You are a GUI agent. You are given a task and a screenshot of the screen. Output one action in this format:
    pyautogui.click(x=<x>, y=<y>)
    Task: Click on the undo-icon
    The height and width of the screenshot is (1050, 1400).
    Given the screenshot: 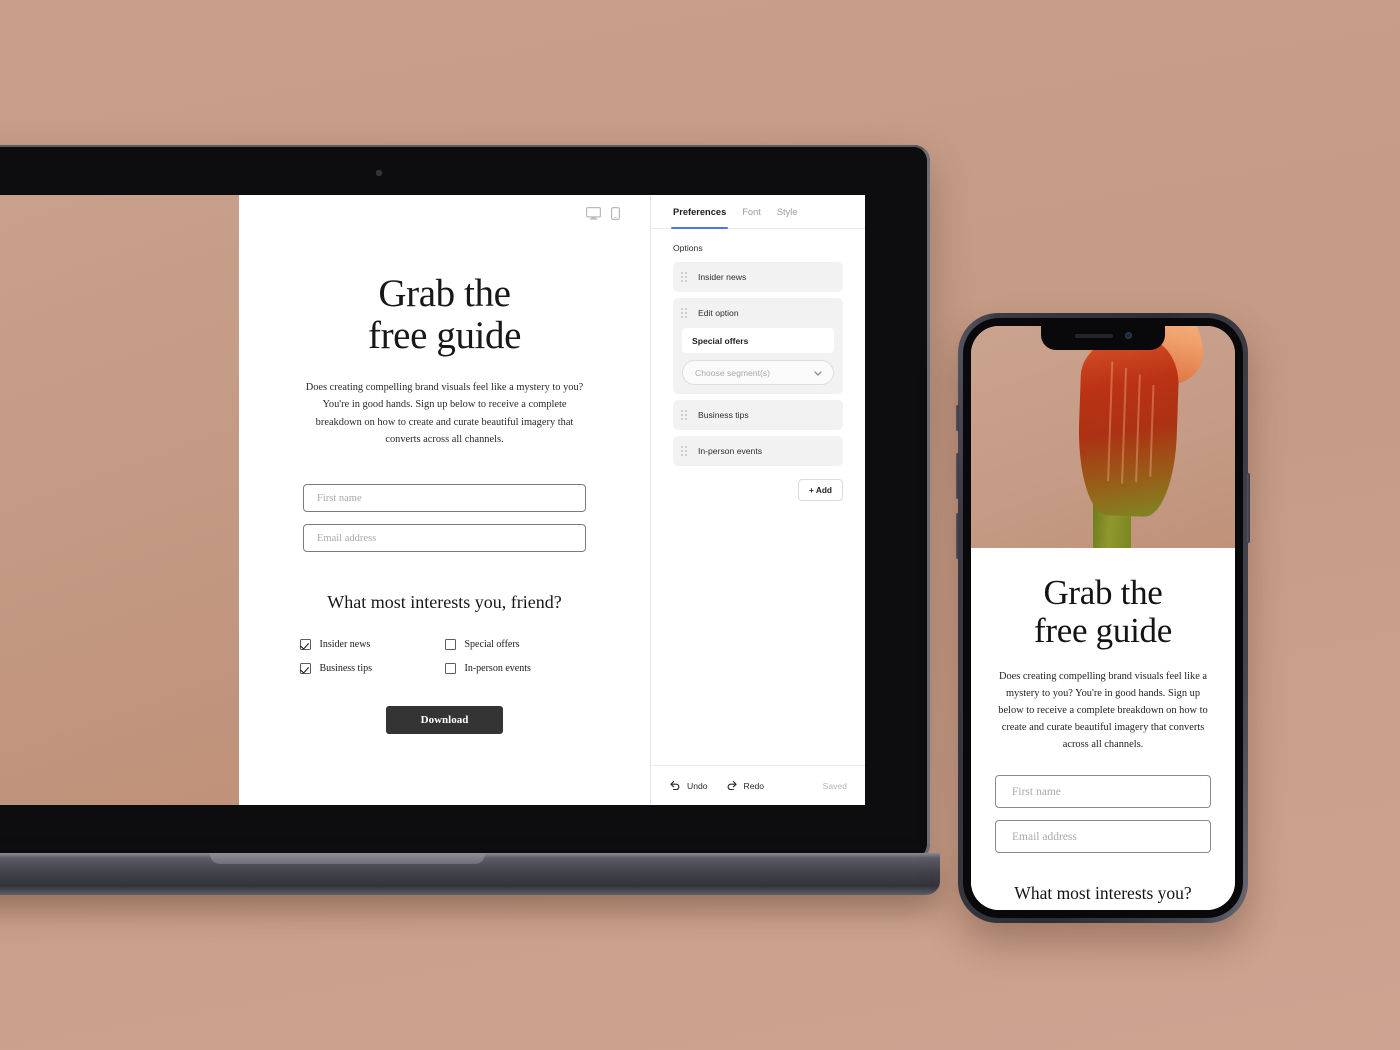 What is the action you would take?
    pyautogui.click(x=675, y=786)
    